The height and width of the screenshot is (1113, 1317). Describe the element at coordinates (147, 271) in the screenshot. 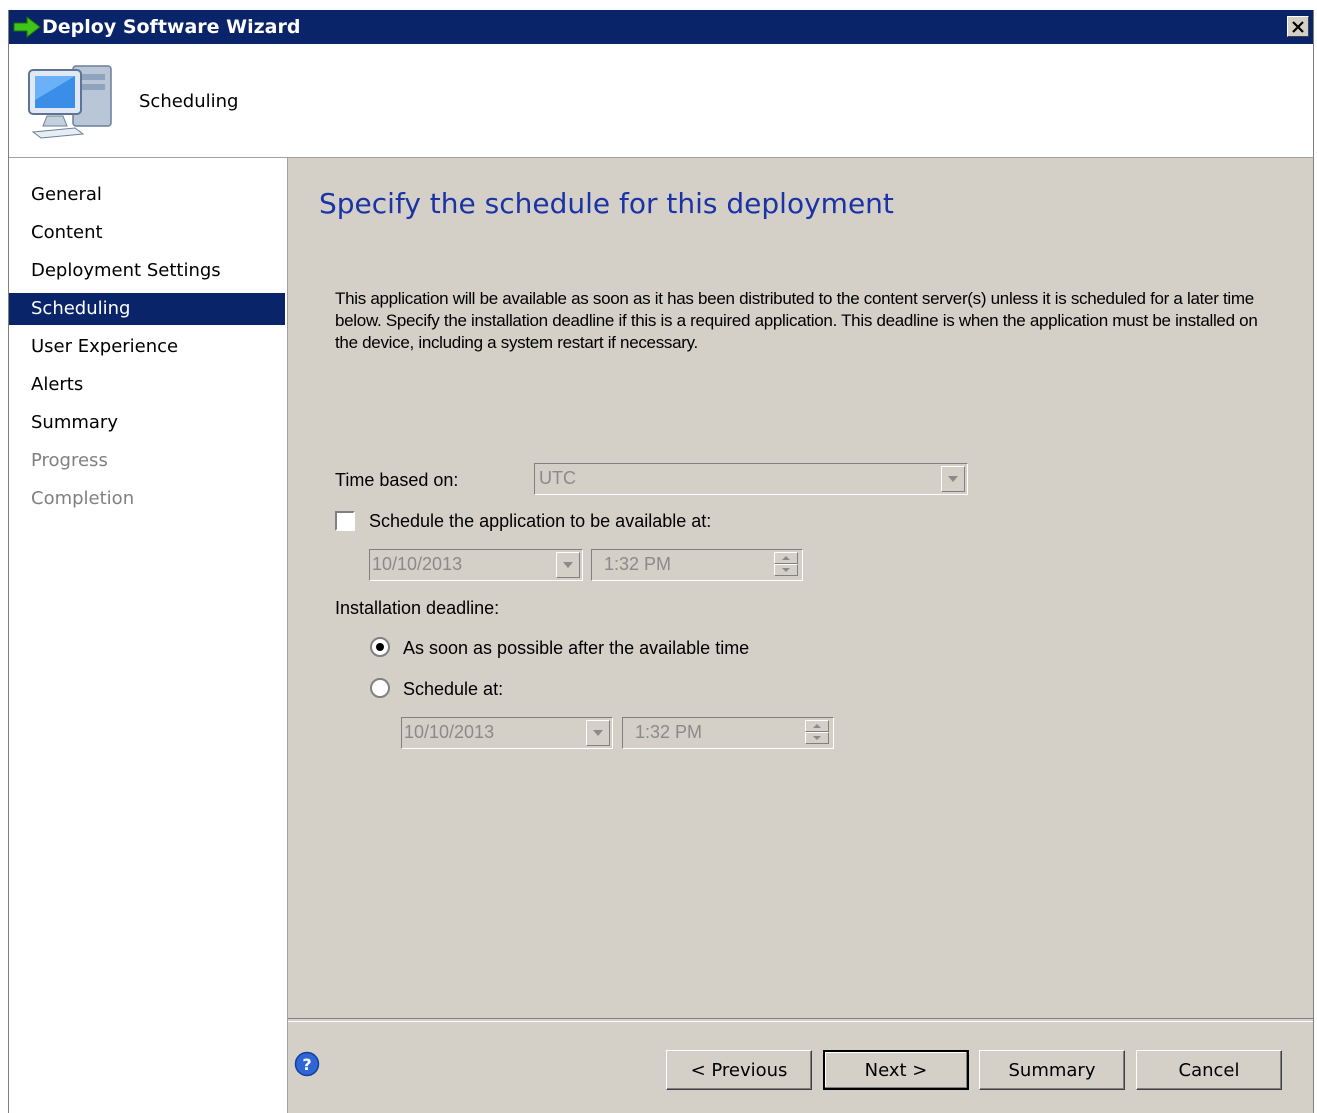

I see `step-deployment-settings: Deployment Settings` at that location.